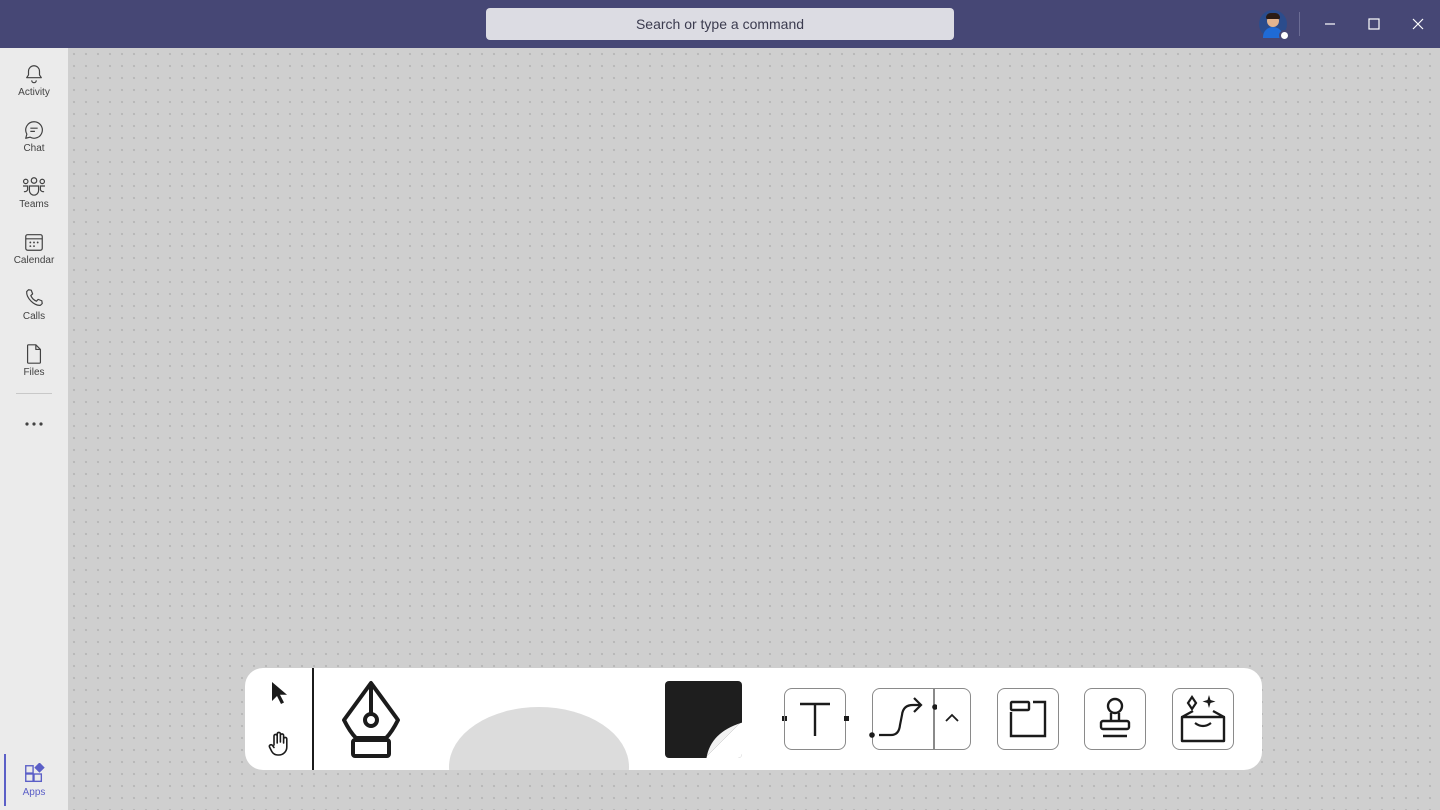  What do you see at coordinates (34, 372) in the screenshot?
I see `rail-item-label: Files` at bounding box center [34, 372].